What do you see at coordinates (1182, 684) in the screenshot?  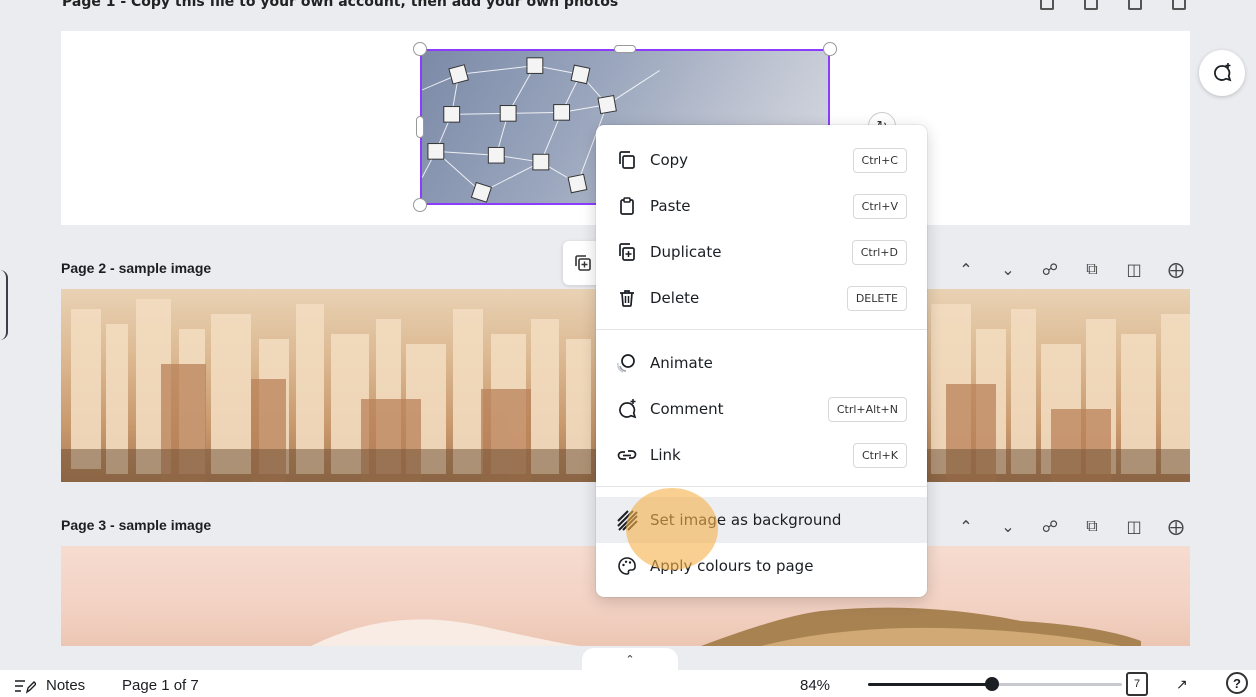 I see `fullscreen-icon: ↗` at bounding box center [1182, 684].